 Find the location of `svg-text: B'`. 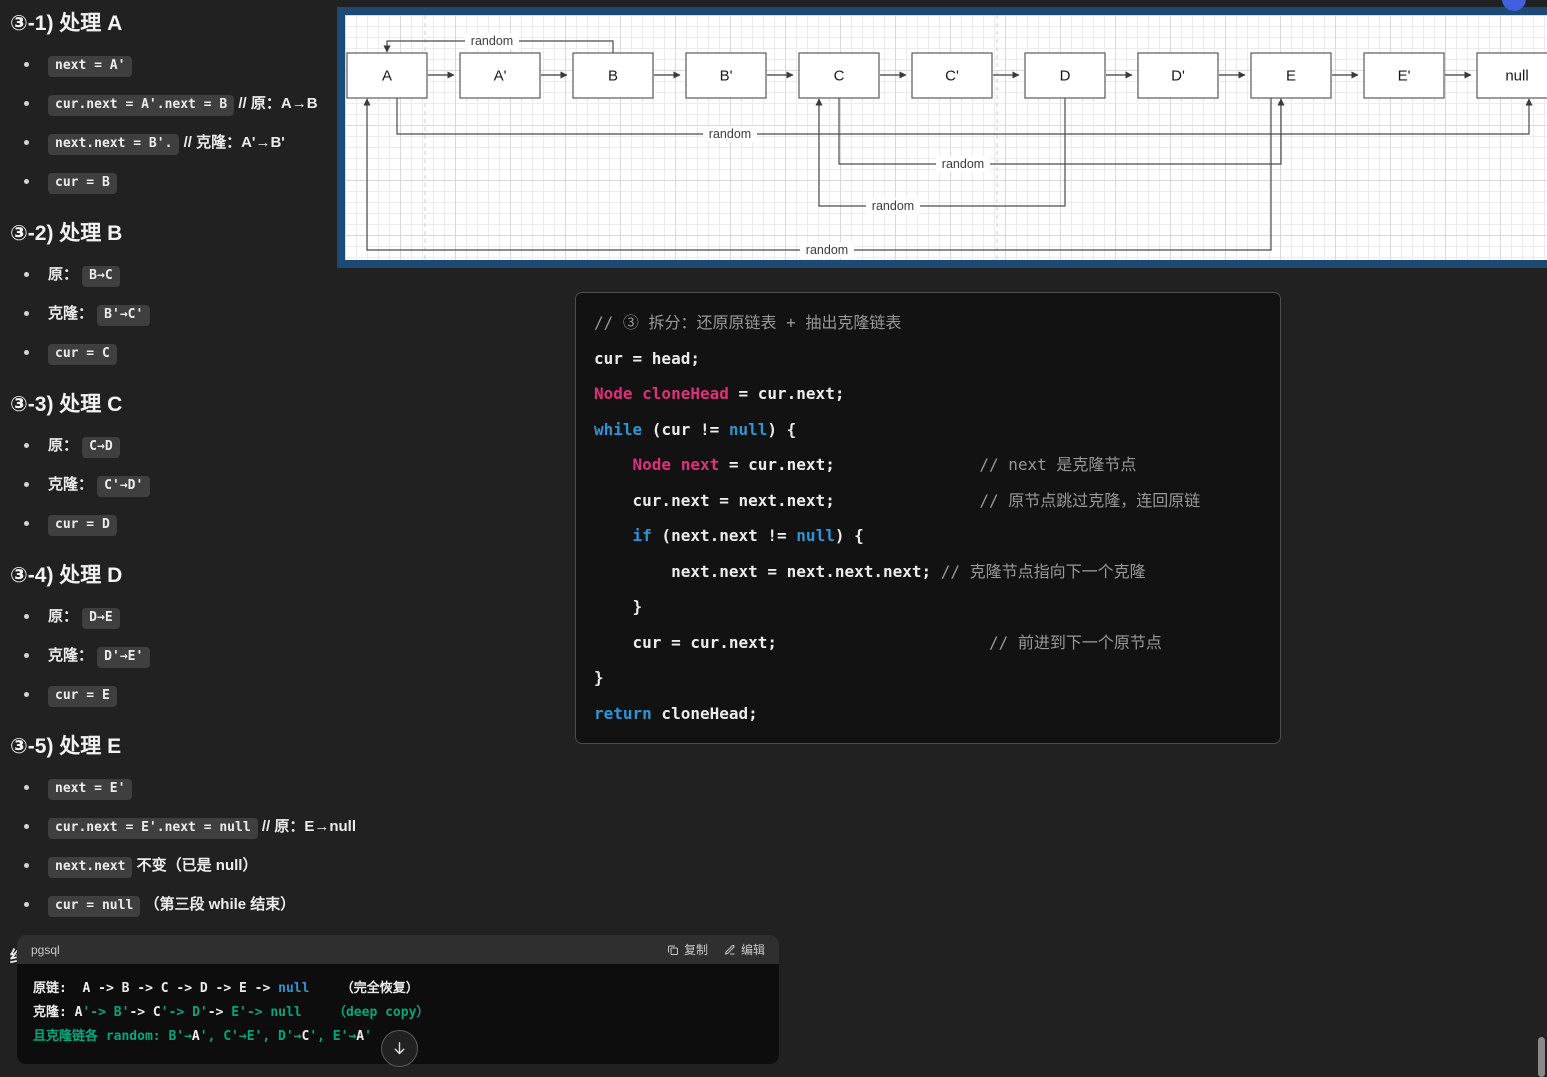

svg-text: B' is located at coordinates (726, 76).